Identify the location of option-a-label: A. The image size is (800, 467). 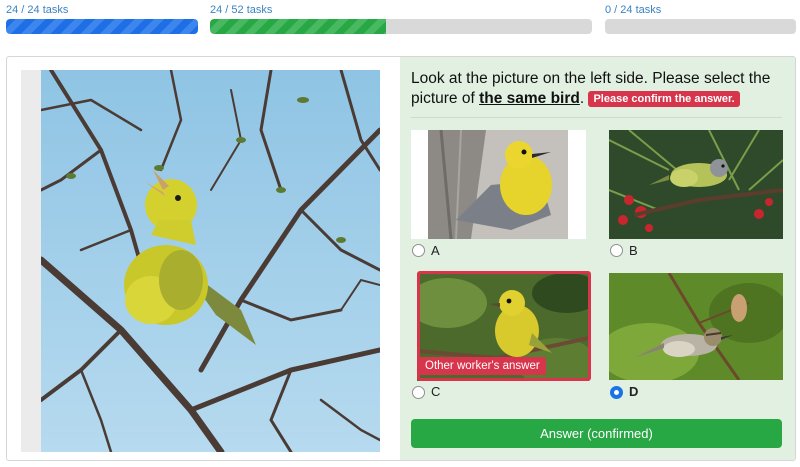
(435, 250).